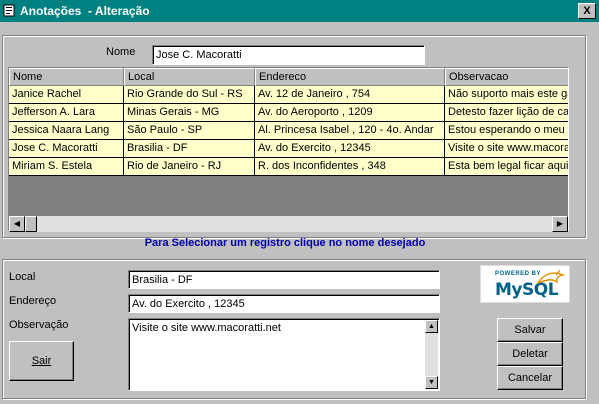 The image size is (599, 404). What do you see at coordinates (39, 325) in the screenshot?
I see `observacao-label: Observação` at bounding box center [39, 325].